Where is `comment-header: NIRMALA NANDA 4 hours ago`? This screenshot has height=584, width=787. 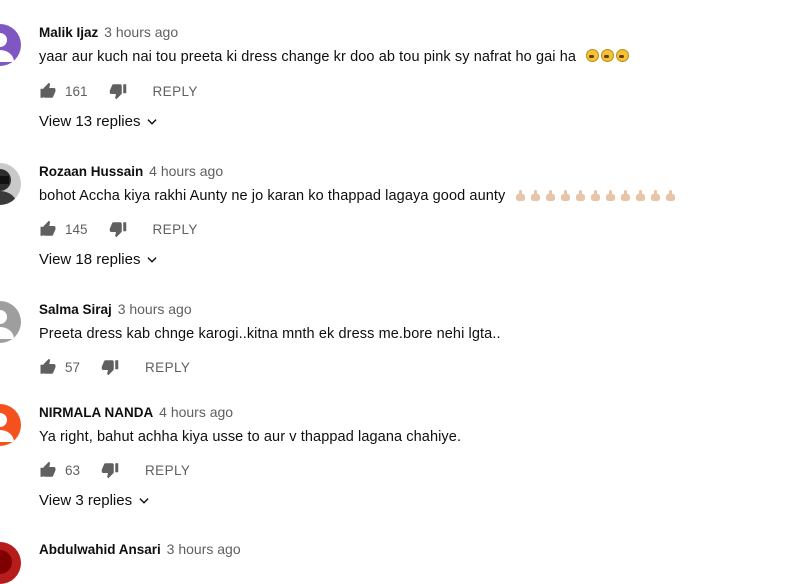
comment-header: NIRMALA NANDA 4 hours ago is located at coordinates (136, 412).